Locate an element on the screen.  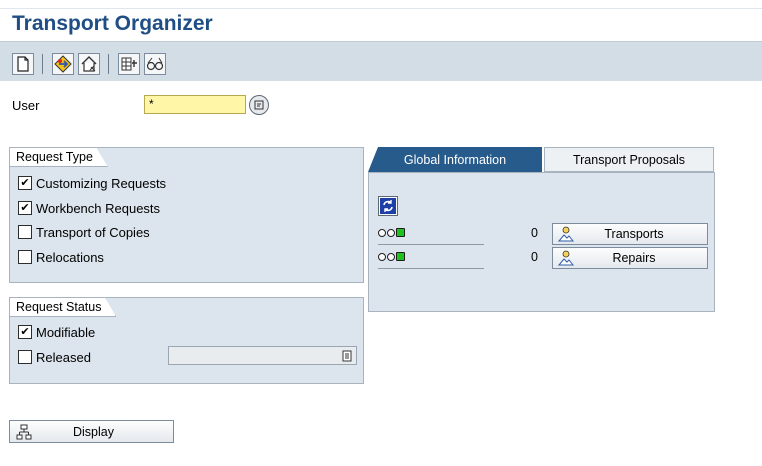
repairs-count: 0 is located at coordinates (534, 257).